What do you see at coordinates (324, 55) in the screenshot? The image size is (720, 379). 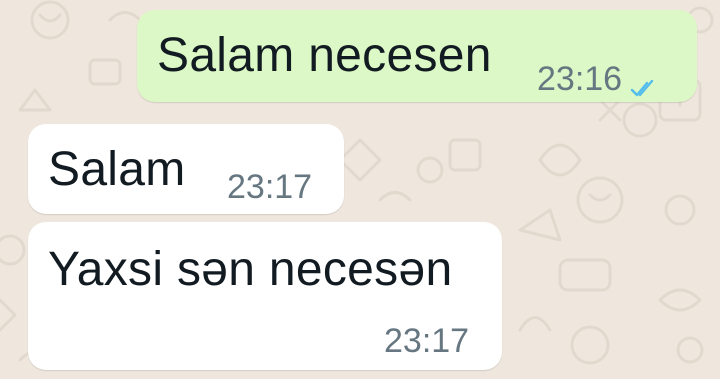 I see `message-text: Salam necesen` at bounding box center [324, 55].